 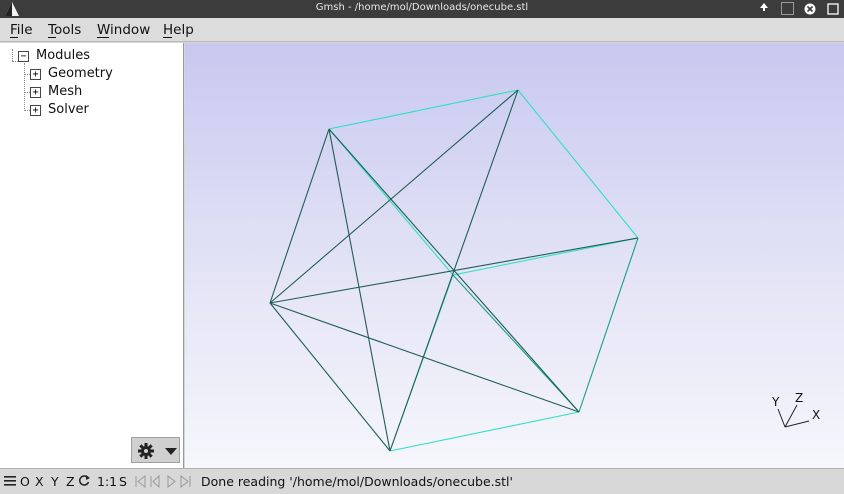 What do you see at coordinates (178, 30) in the screenshot?
I see `menu-help: Help` at bounding box center [178, 30].